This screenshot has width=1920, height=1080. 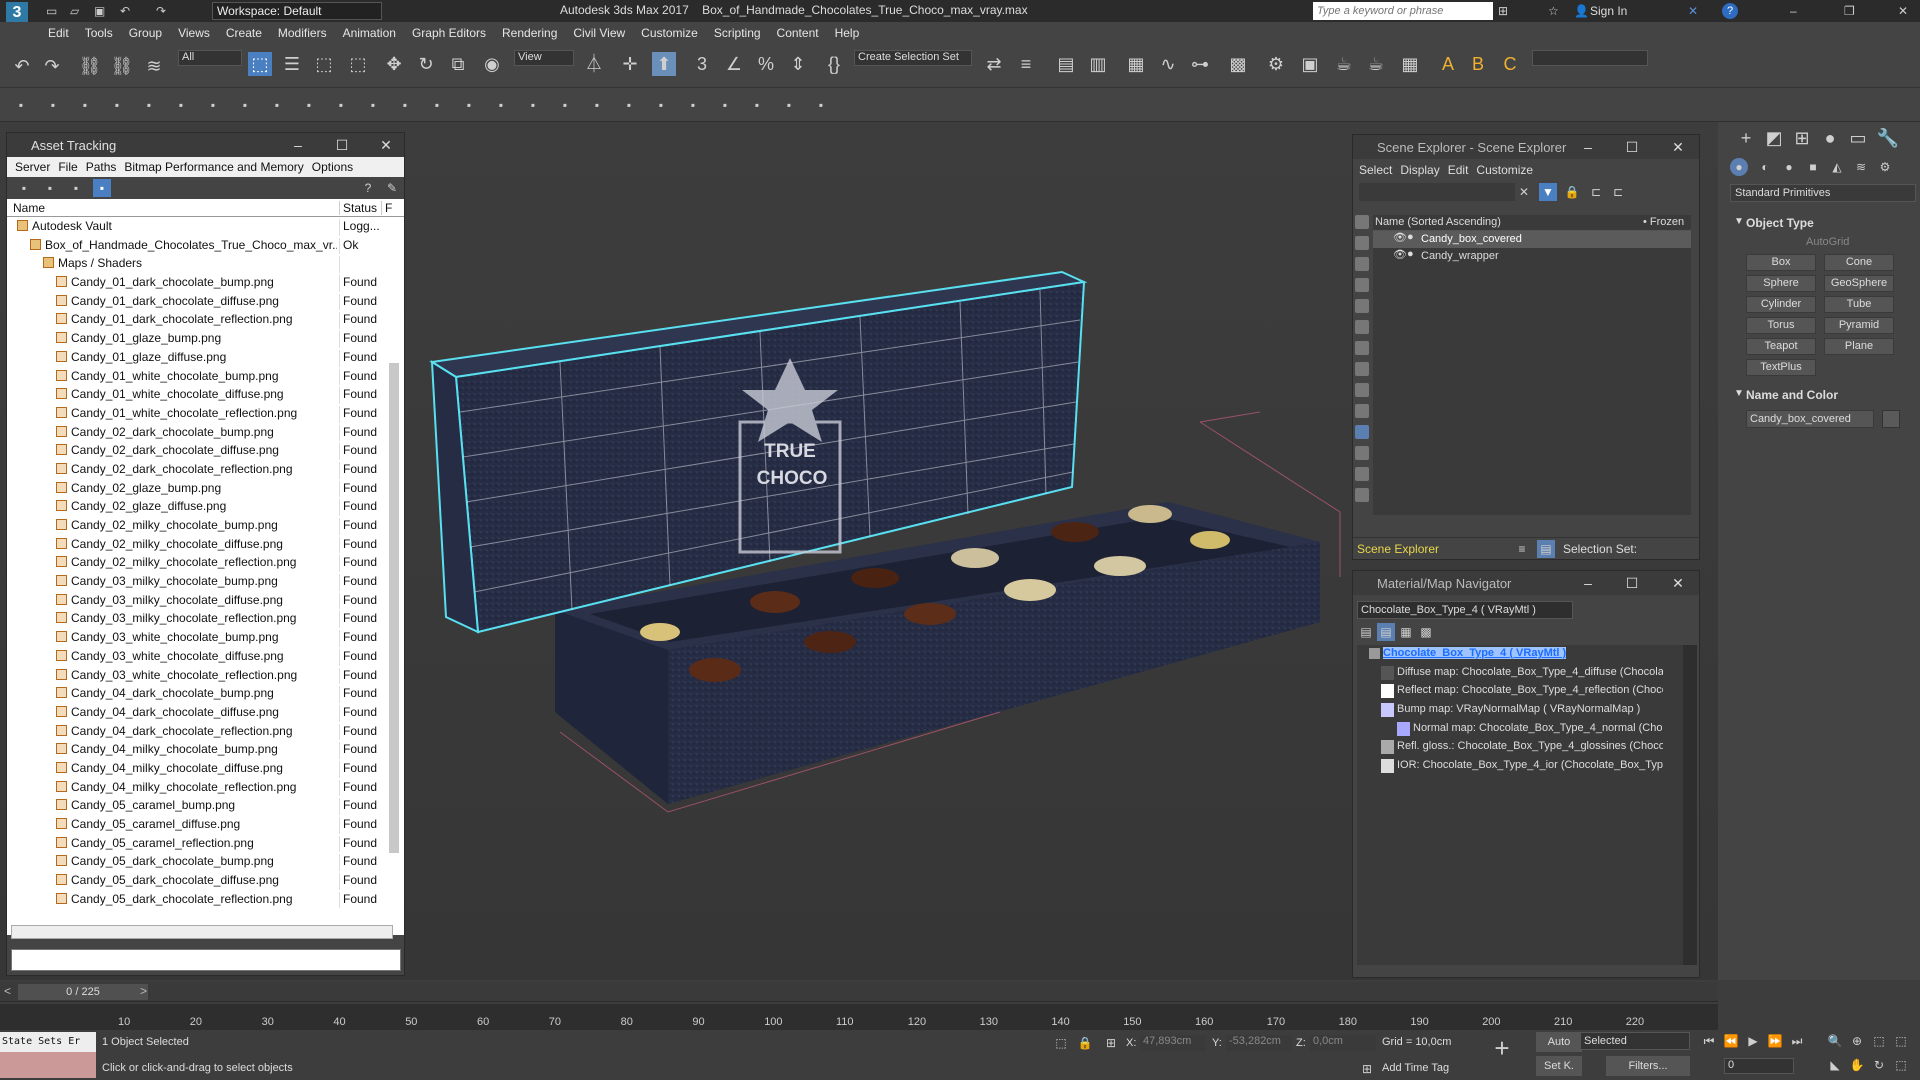 I want to click on render-icon: ☕, so click(x=1344, y=64).